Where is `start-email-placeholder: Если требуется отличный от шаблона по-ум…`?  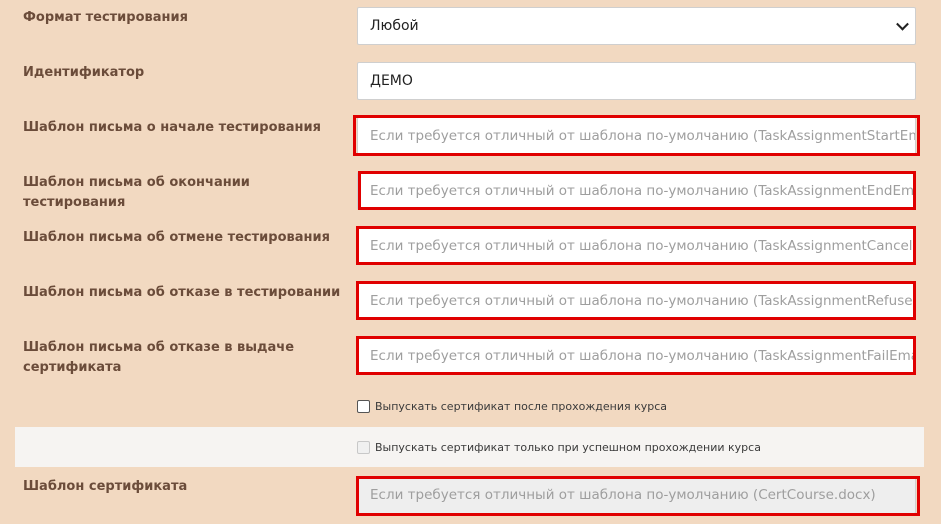
start-email-placeholder: Если требуется отличный от шаблона по-ум… is located at coordinates (643, 136).